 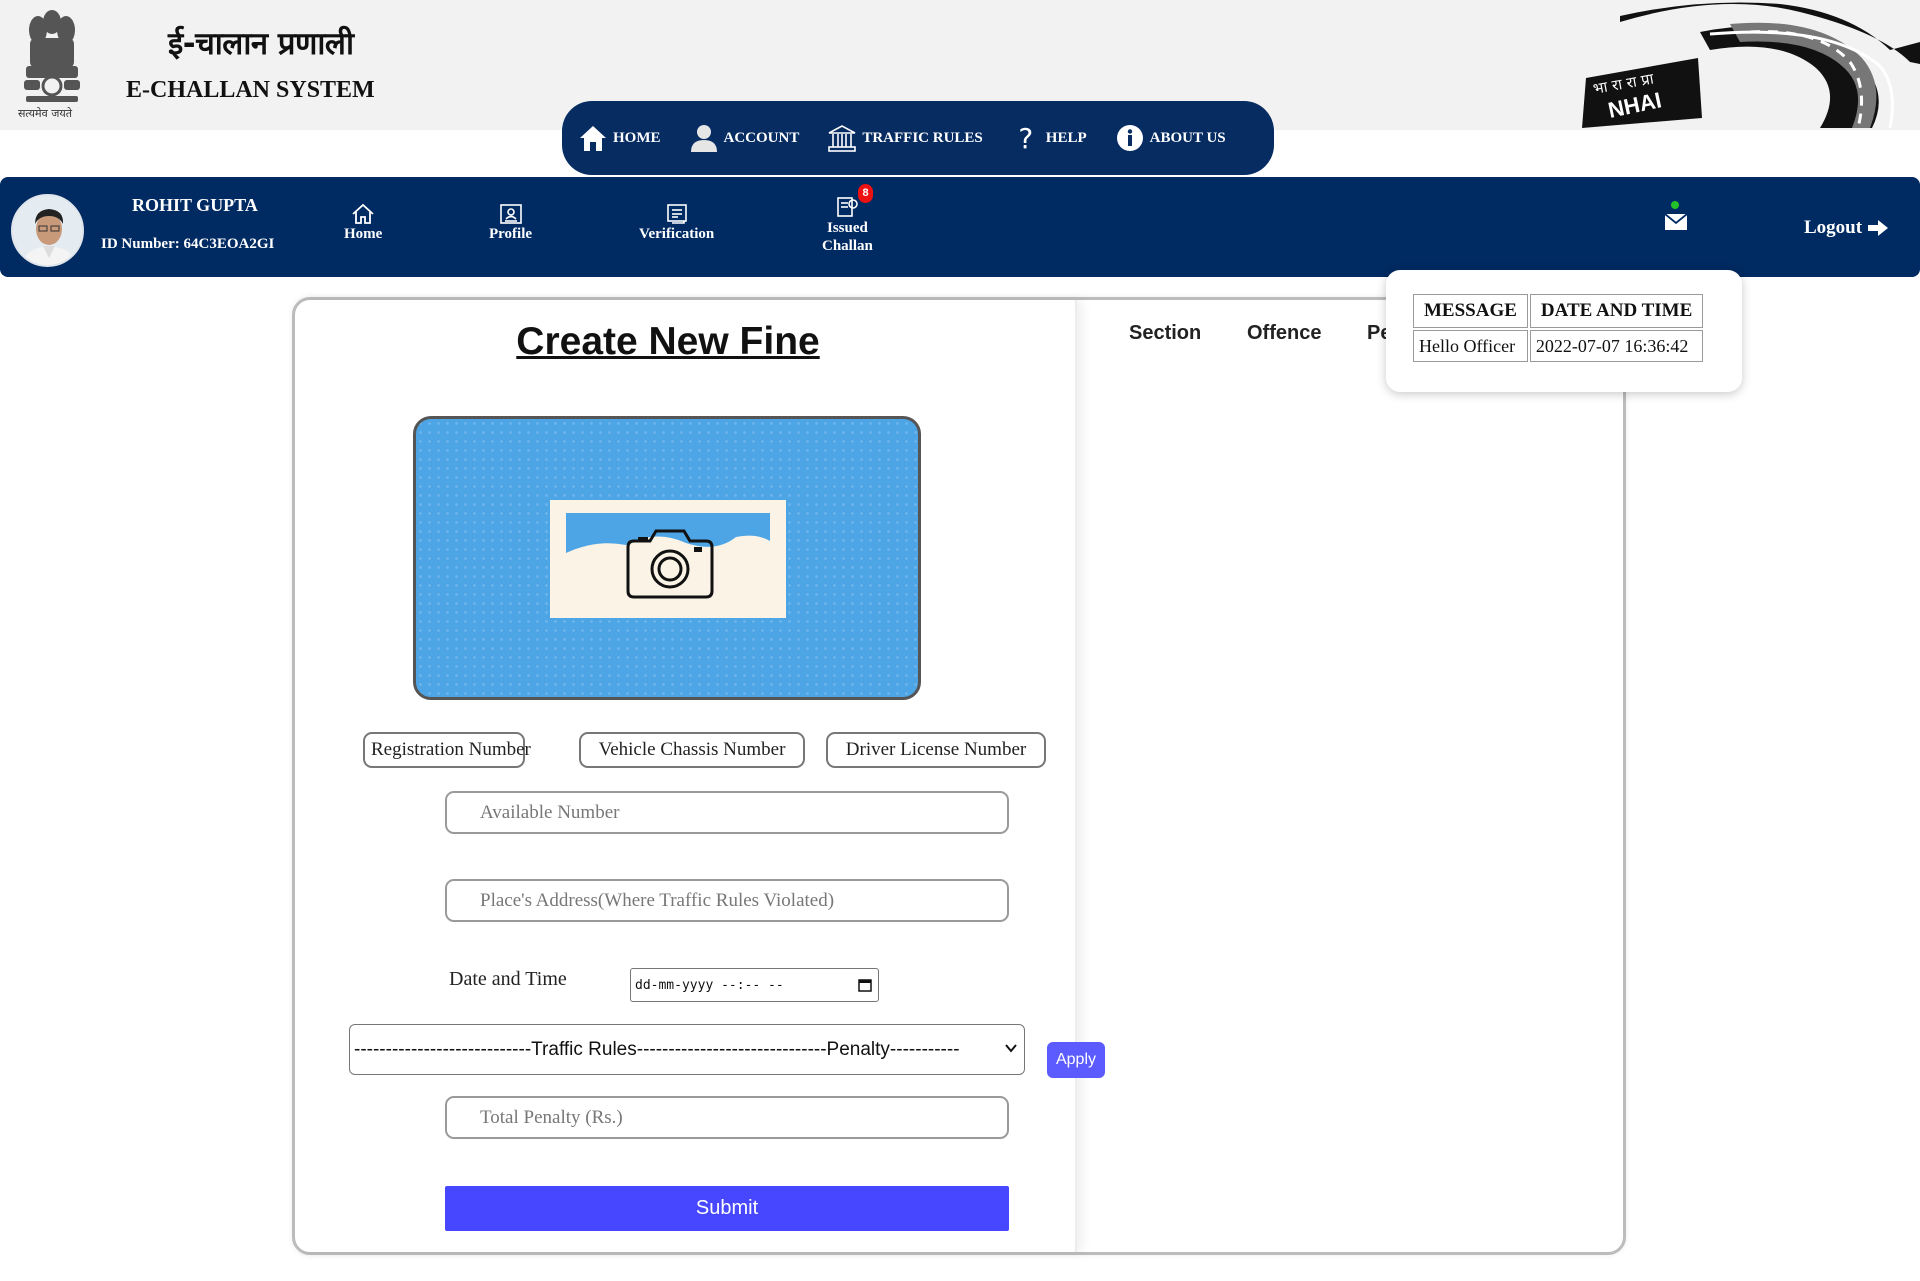 I want to click on site-title: E-CHALLAN SYSTEM, so click(x=250, y=90).